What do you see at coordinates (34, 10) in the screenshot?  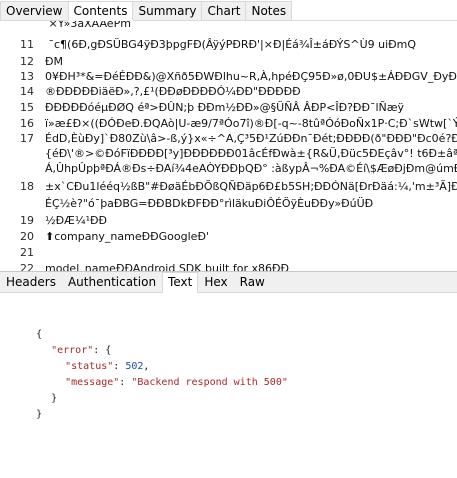 I see `tab-overview: Overview` at bounding box center [34, 10].